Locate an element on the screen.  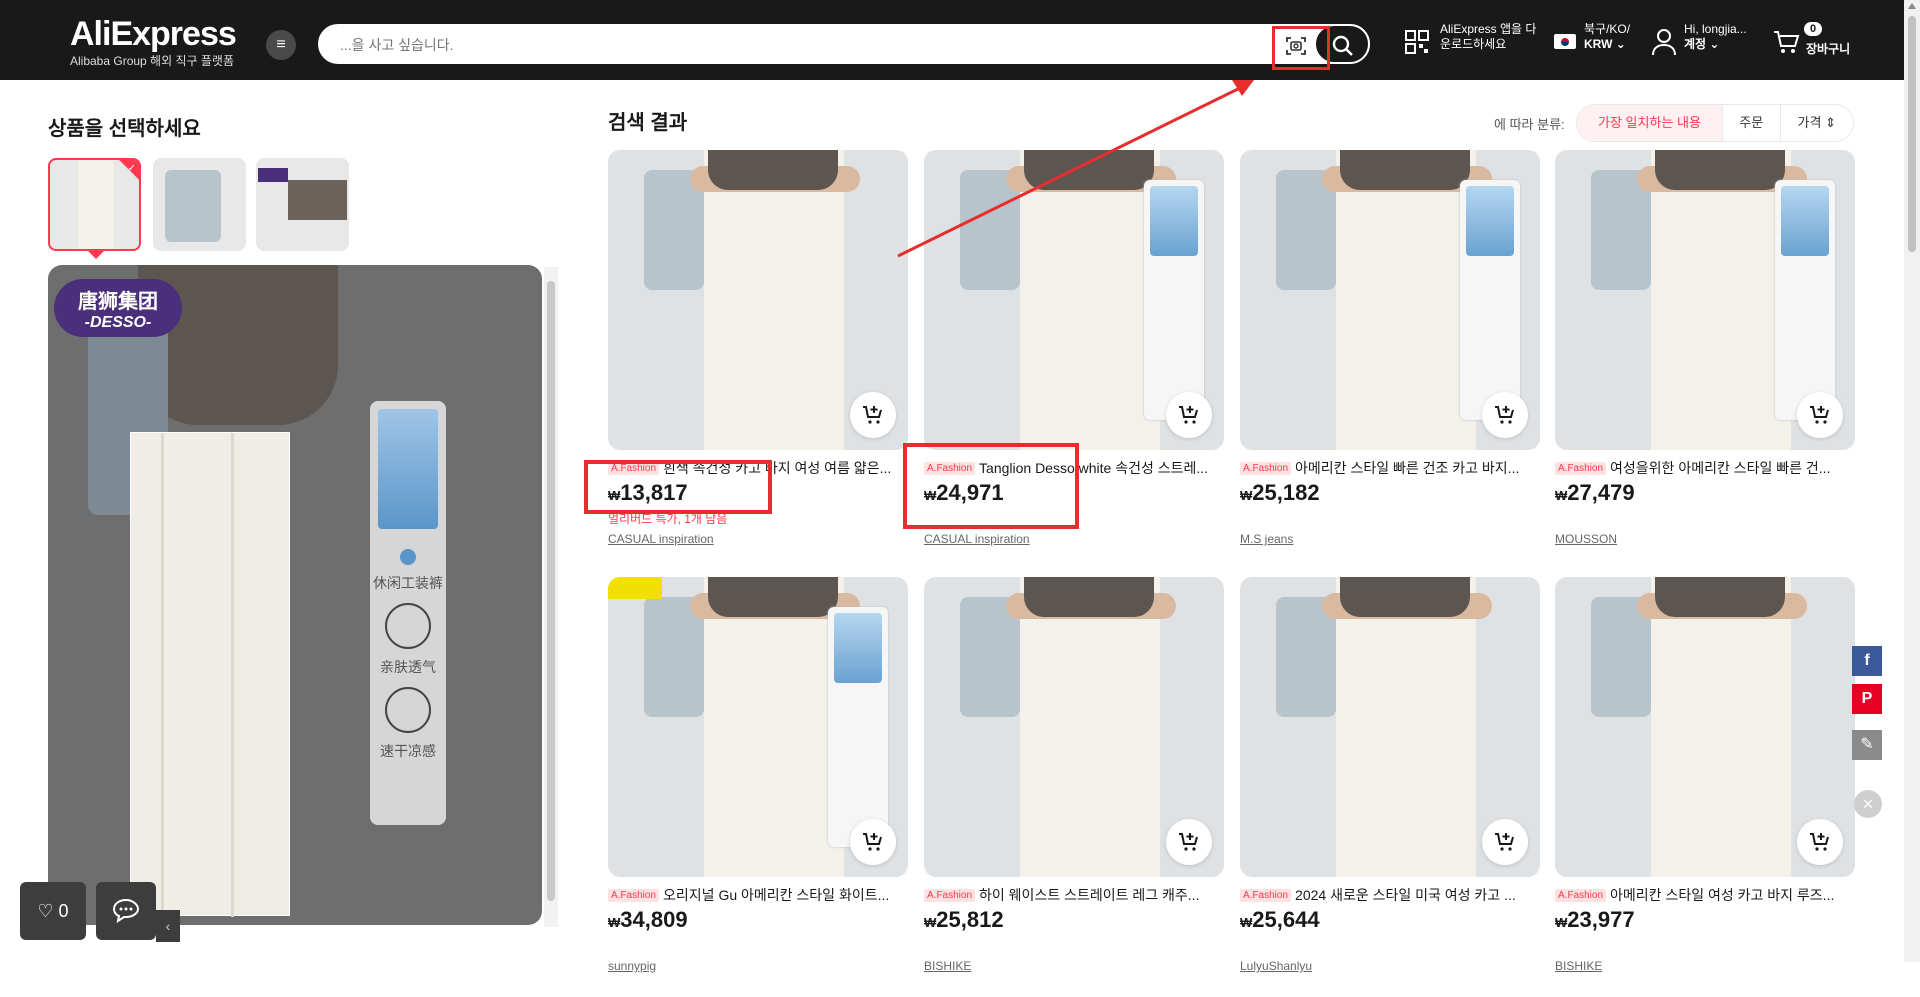
edit-feedback-icon: ✎ is located at coordinates (1867, 745).